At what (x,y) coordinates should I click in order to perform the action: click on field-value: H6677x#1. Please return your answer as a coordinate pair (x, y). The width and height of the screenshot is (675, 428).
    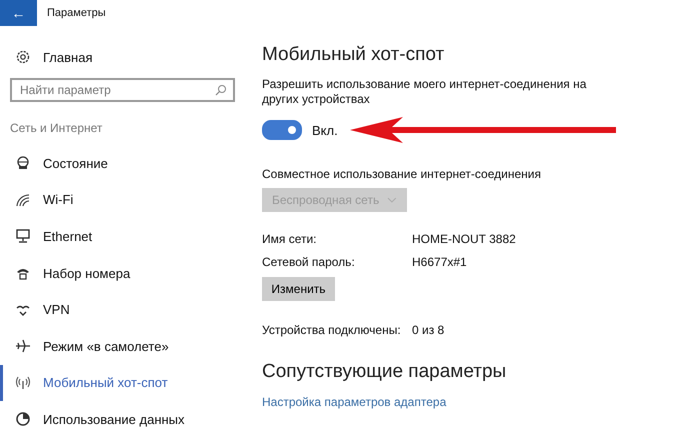
    Looking at the image, I should click on (439, 262).